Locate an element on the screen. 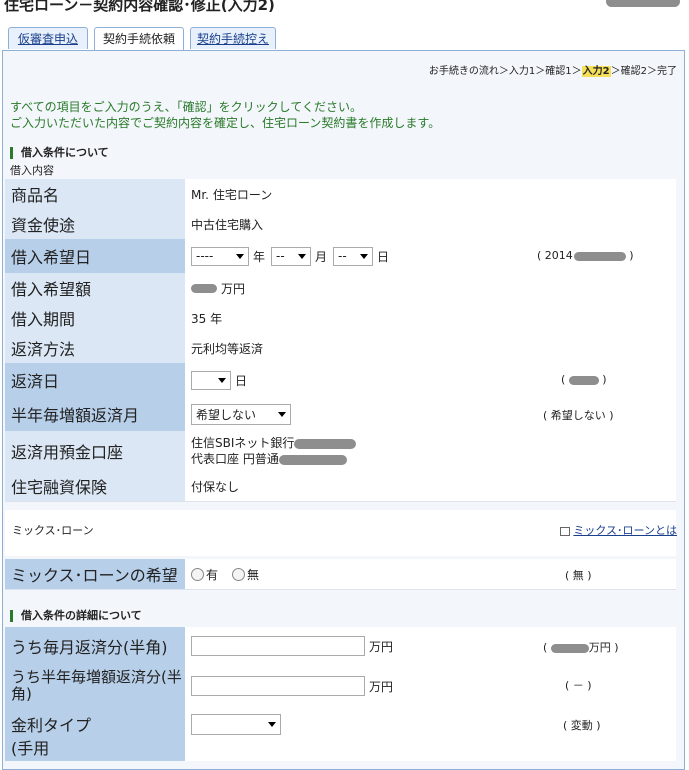 The image size is (689, 770). mix-loan-wish-label: ミックス･ローンの希望 is located at coordinates (95, 574).